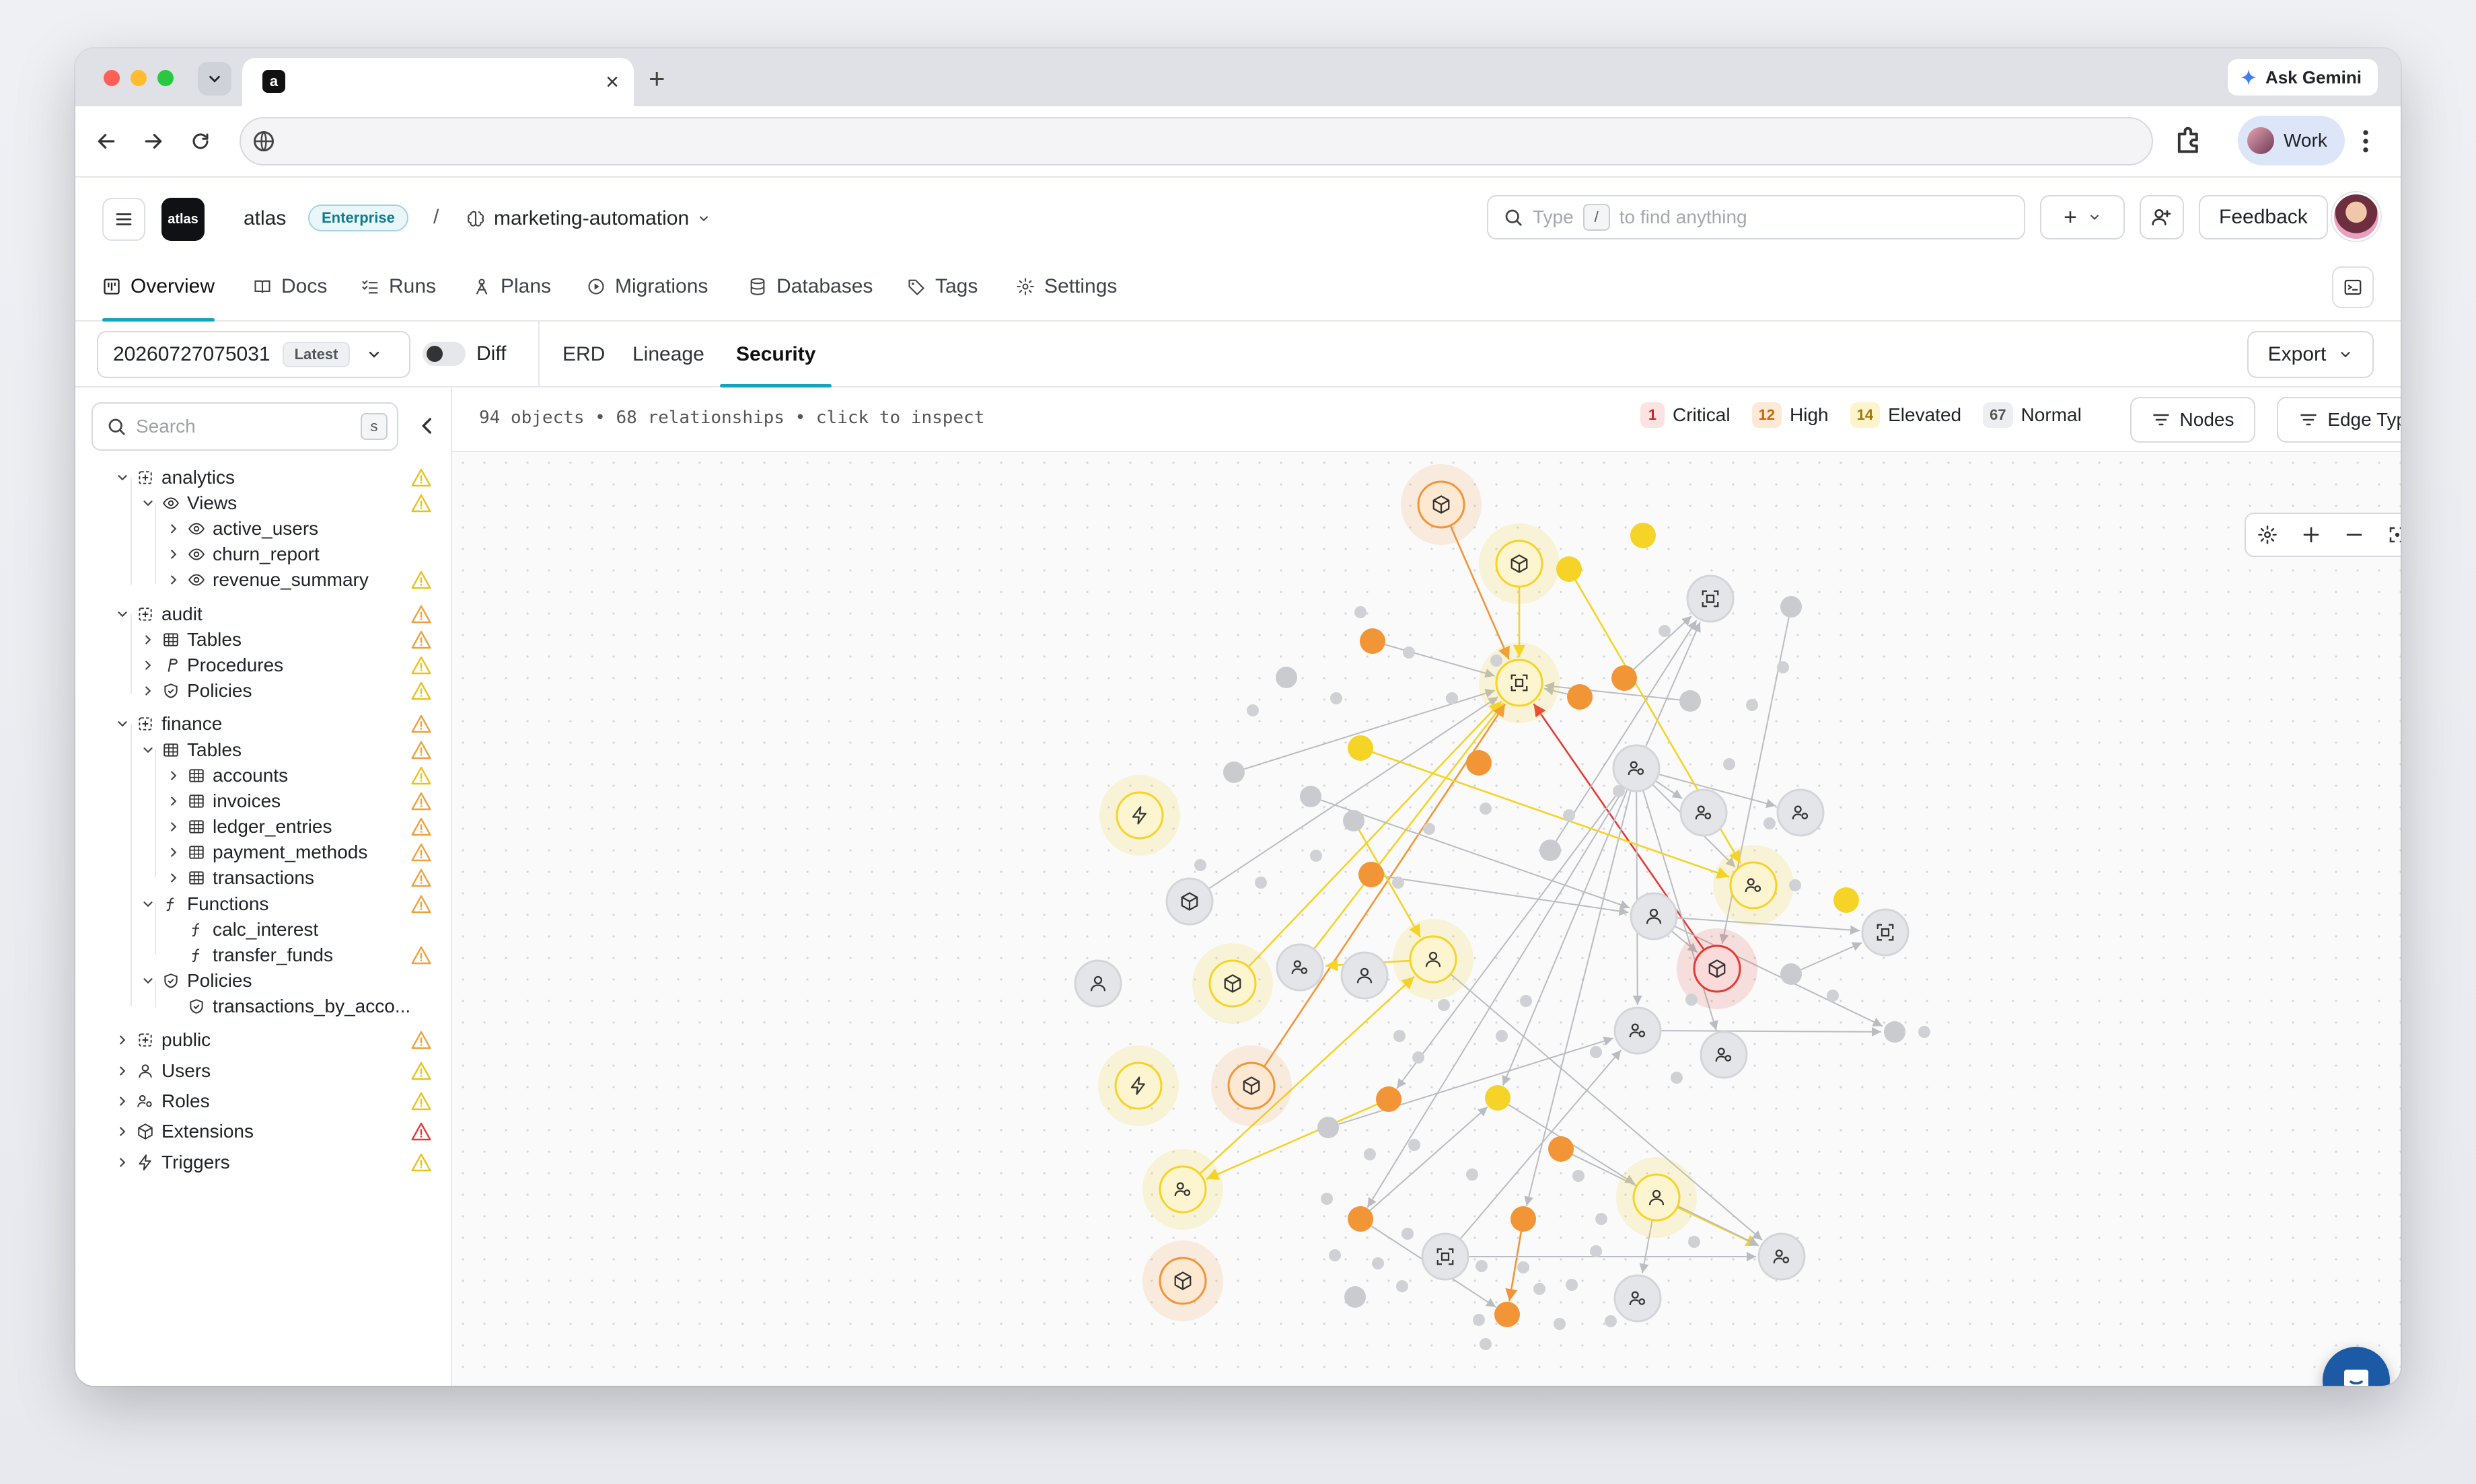 The width and height of the screenshot is (2476, 1484). What do you see at coordinates (263, 614) in the screenshot?
I see `tree-item-audit: audit` at bounding box center [263, 614].